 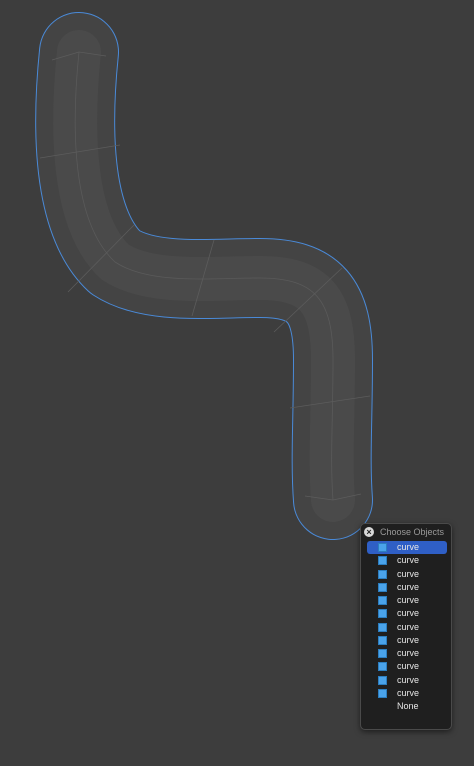 What do you see at coordinates (412, 532) in the screenshot?
I see `popup-title: Choose Objects` at bounding box center [412, 532].